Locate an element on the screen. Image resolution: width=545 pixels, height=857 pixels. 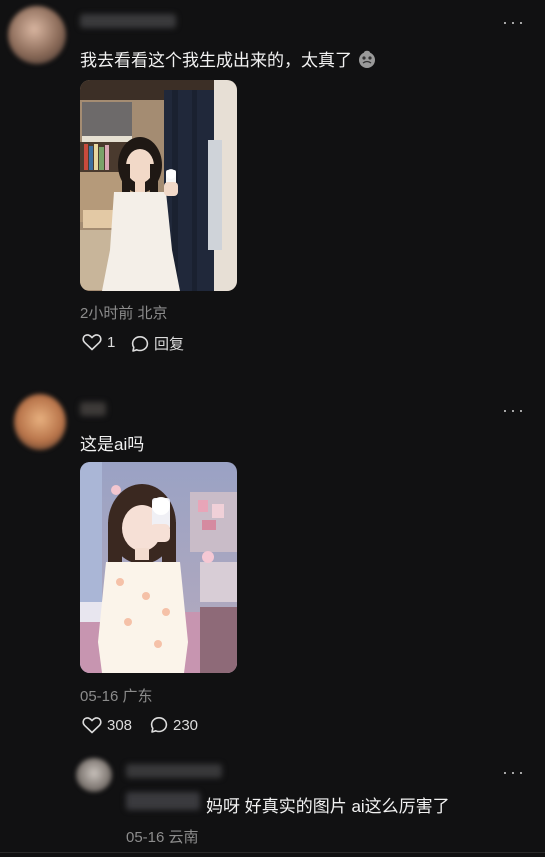
like-count: 308 is located at coordinates (120, 725).